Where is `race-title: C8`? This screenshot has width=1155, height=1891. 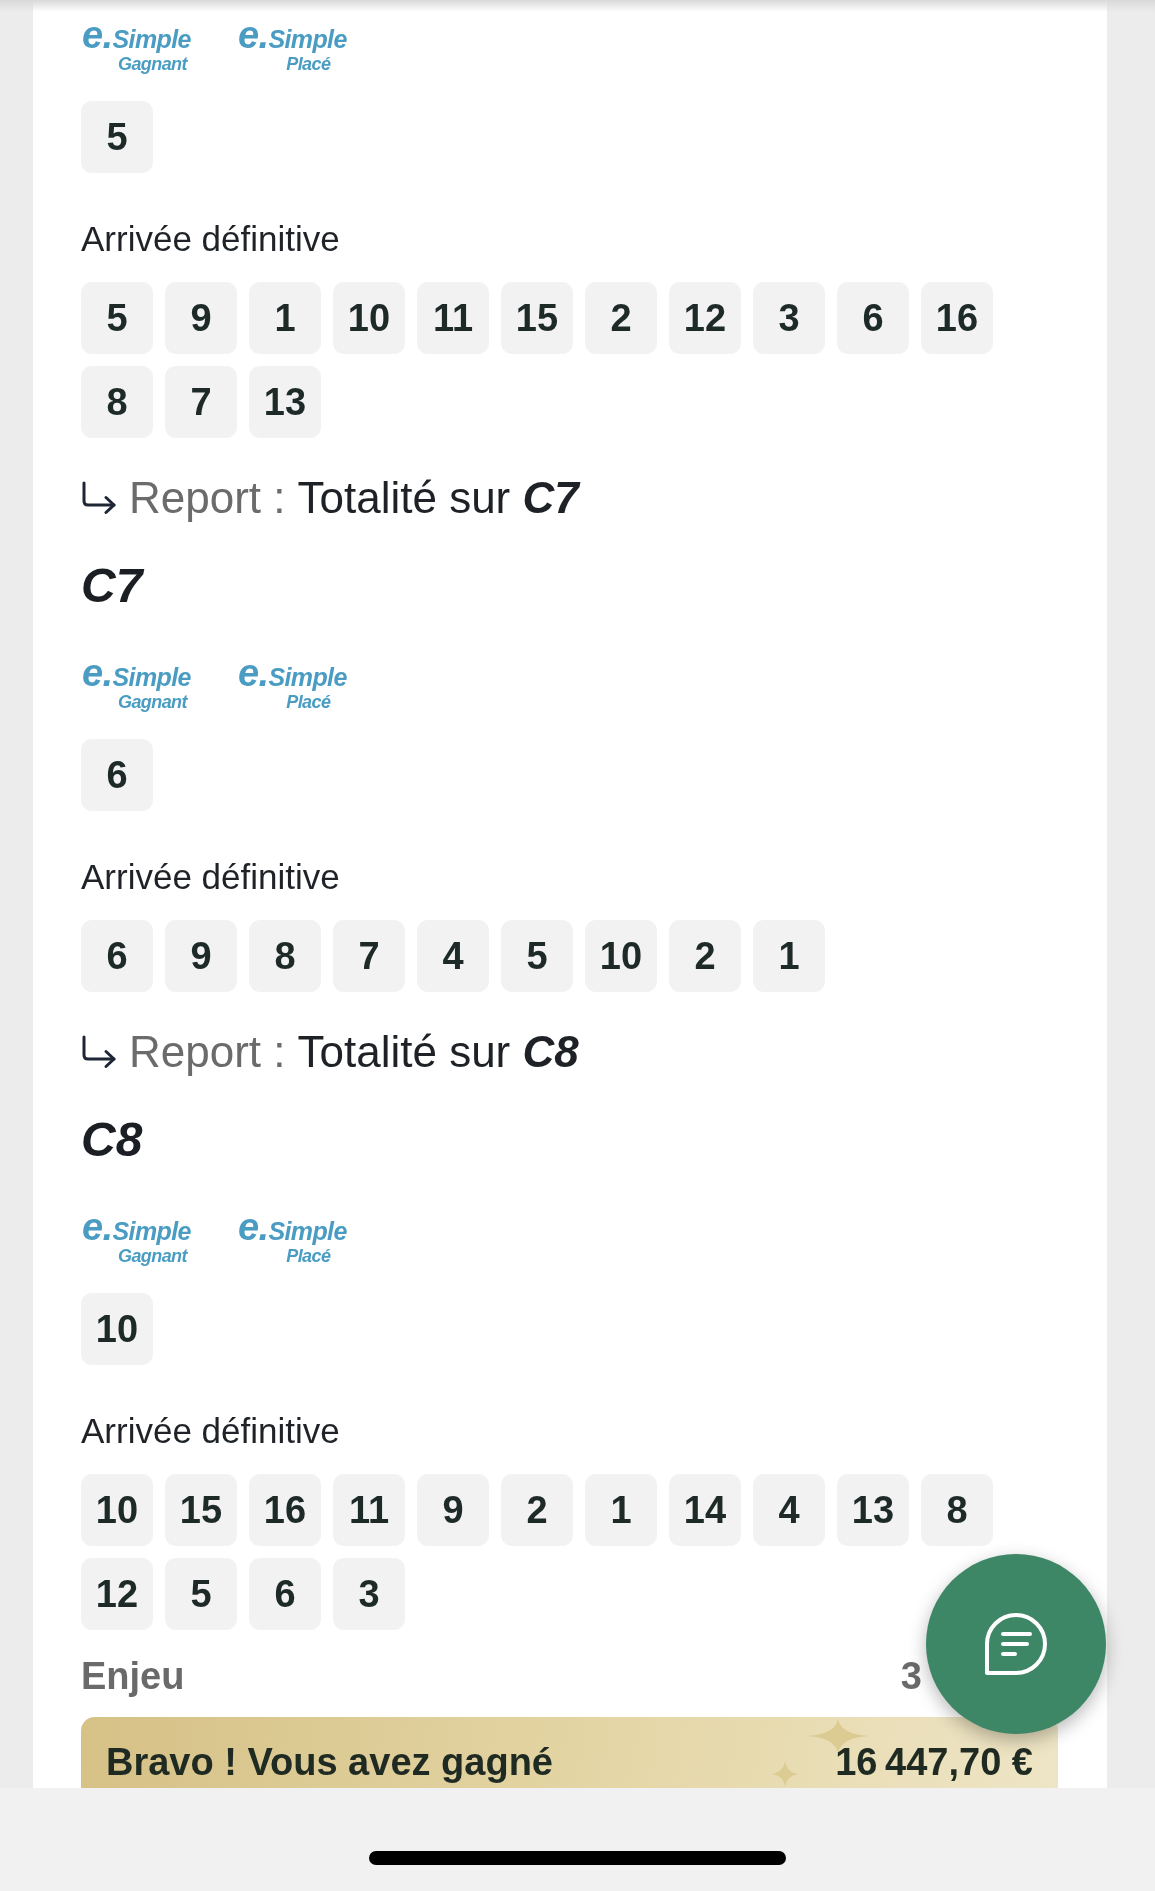
race-title: C8 is located at coordinates (112, 1140).